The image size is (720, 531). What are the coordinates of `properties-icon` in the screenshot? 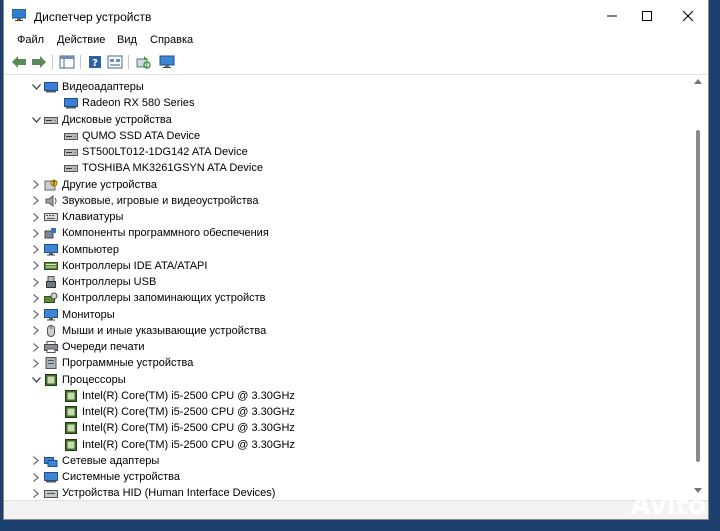 It's located at (67, 62).